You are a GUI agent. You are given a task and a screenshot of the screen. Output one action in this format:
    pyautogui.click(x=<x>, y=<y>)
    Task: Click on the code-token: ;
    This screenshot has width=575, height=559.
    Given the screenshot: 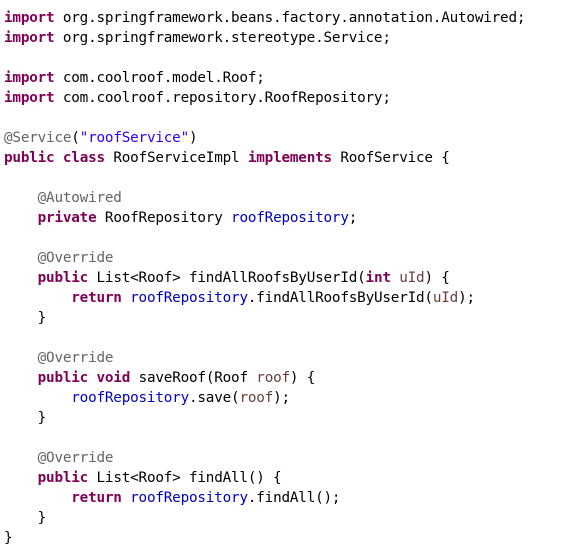 What is the action you would take?
    pyautogui.click(x=353, y=218)
    